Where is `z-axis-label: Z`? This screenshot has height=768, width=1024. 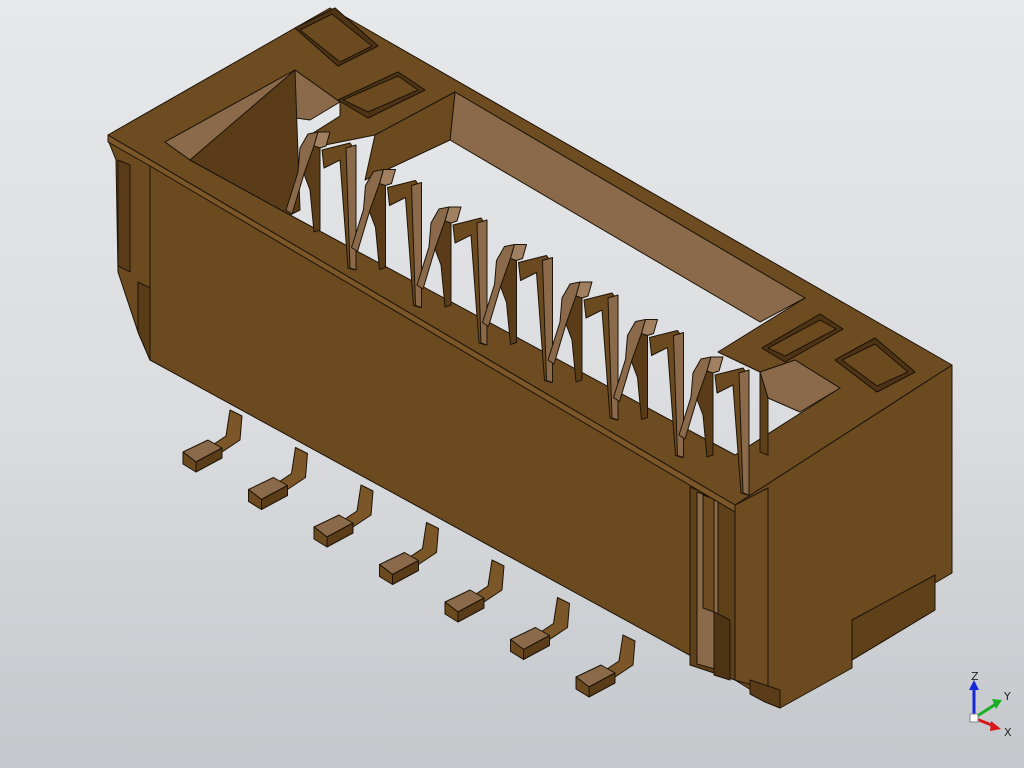
z-axis-label: Z is located at coordinates (975, 676).